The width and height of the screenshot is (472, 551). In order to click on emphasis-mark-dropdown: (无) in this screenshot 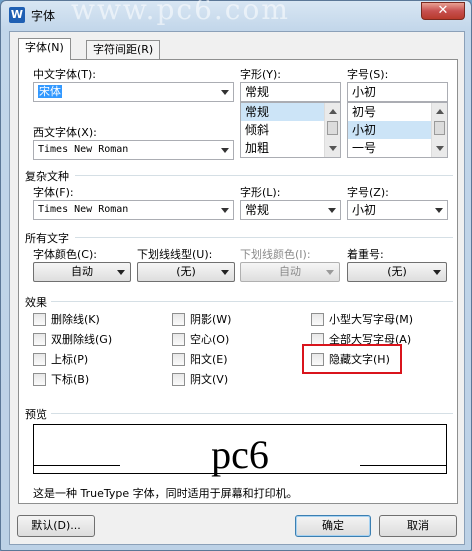, I will do `click(397, 272)`.